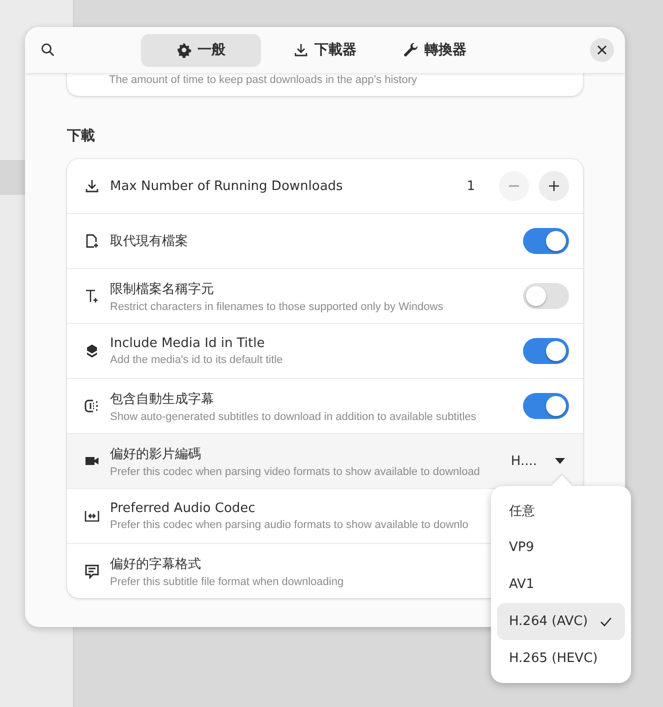  I want to click on value-text: 1, so click(470, 186).